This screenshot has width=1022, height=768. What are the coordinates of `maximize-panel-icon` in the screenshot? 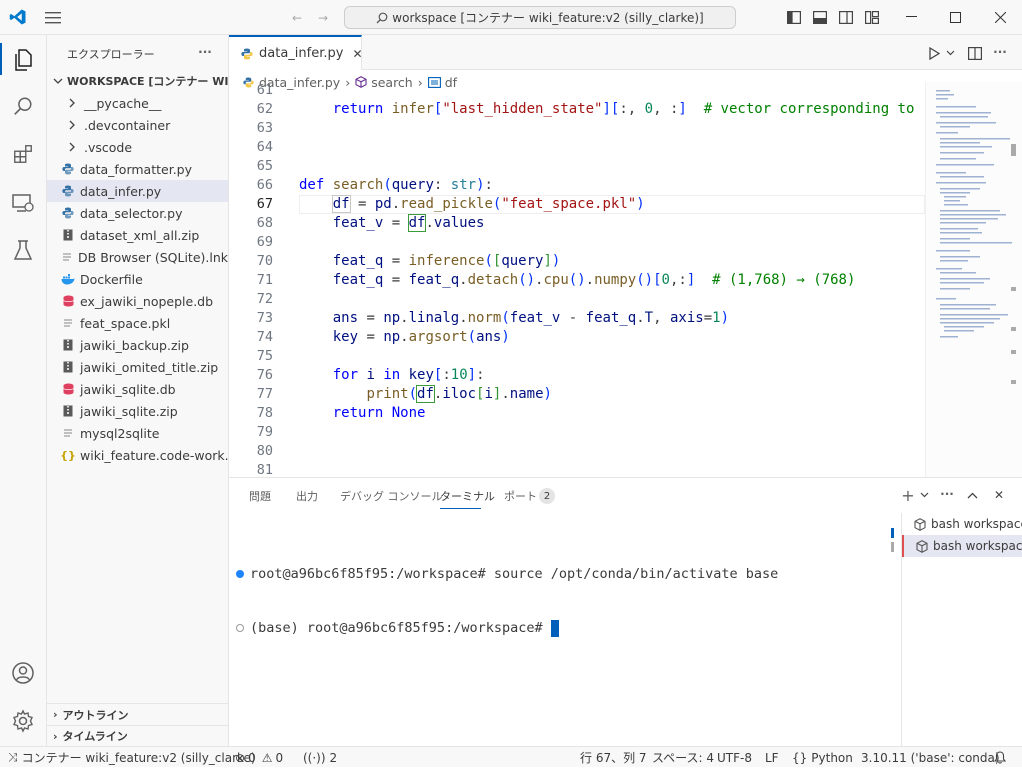 It's located at (972, 495).